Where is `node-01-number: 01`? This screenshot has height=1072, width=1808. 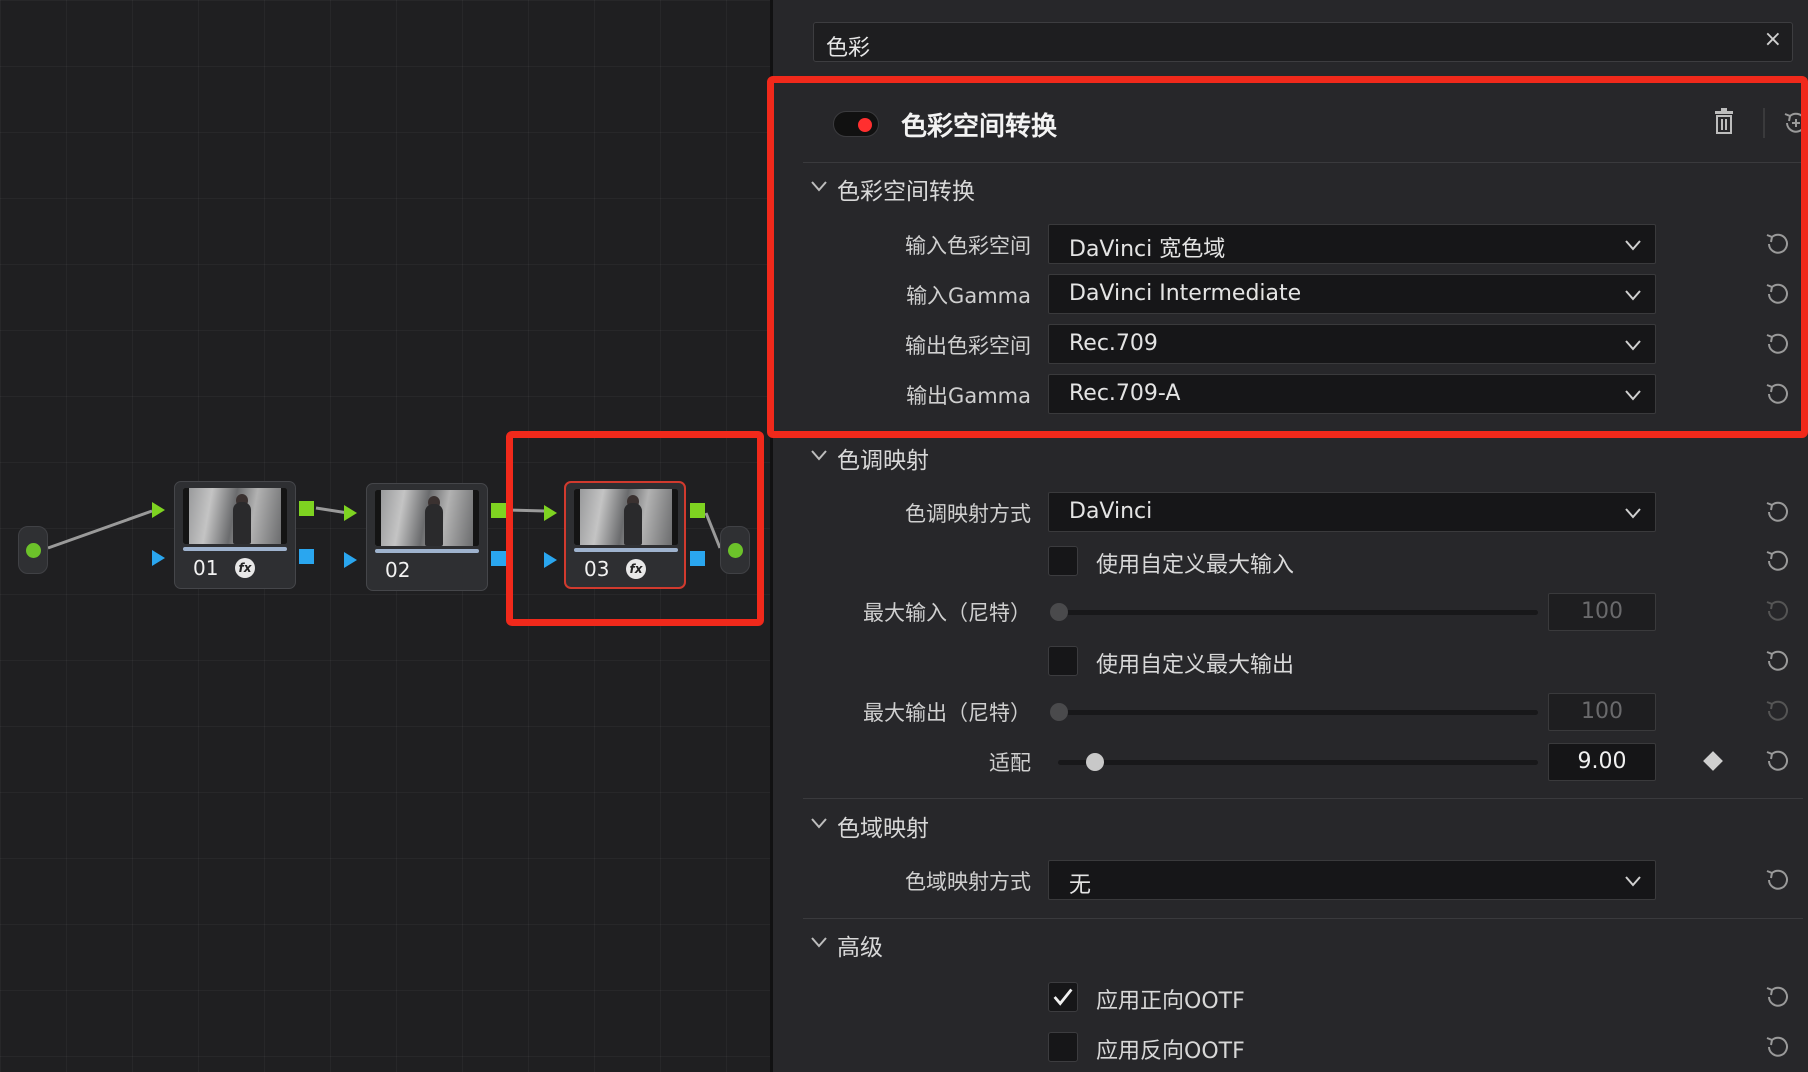
node-01-number: 01 is located at coordinates (206, 568).